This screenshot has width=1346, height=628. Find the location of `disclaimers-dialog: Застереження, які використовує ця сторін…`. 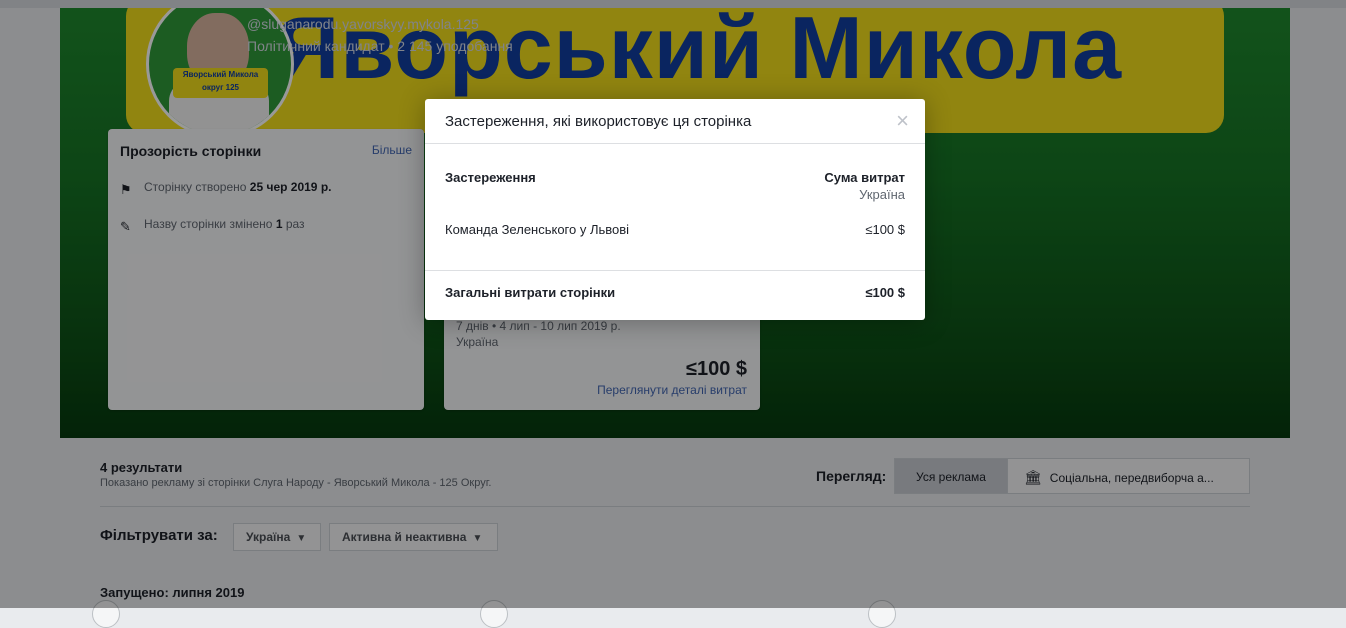

disclaimers-dialog: Застереження, які використовує ця сторін… is located at coordinates (675, 209).